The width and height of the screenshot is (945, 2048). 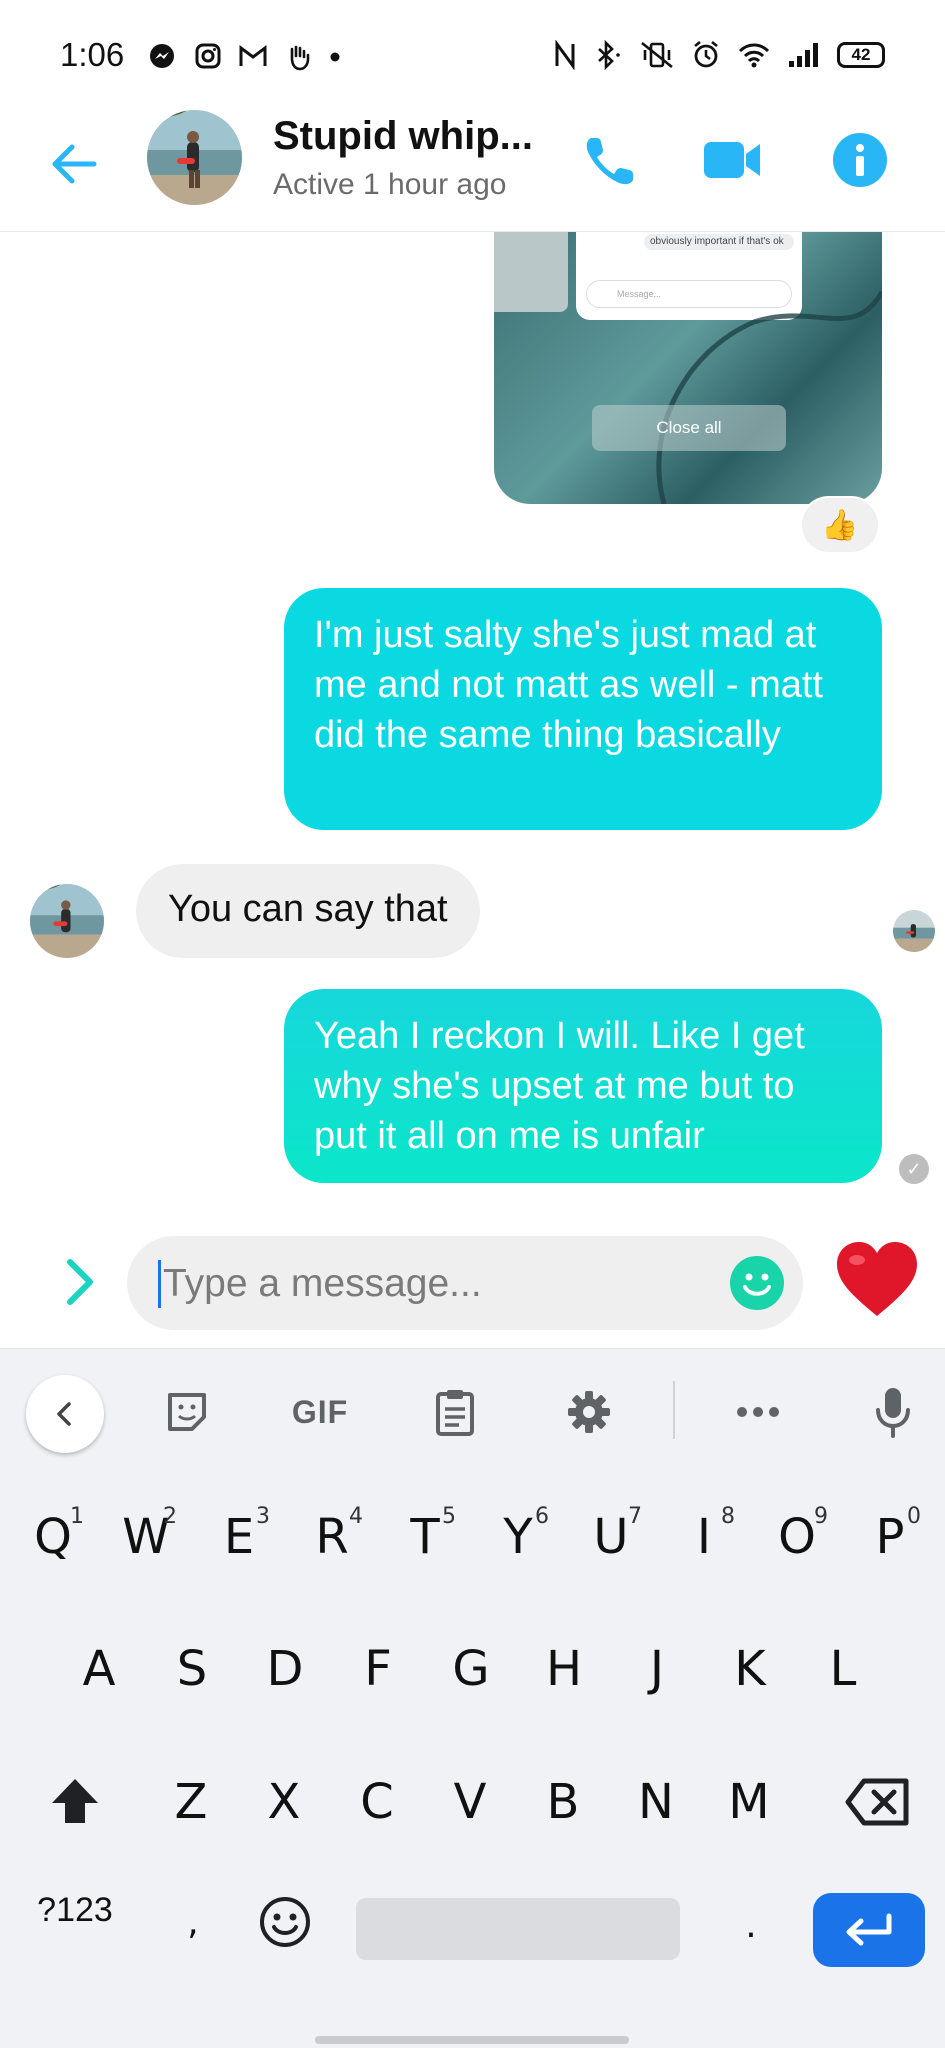 What do you see at coordinates (657, 55) in the screenshot?
I see `vibrate-off-icon` at bounding box center [657, 55].